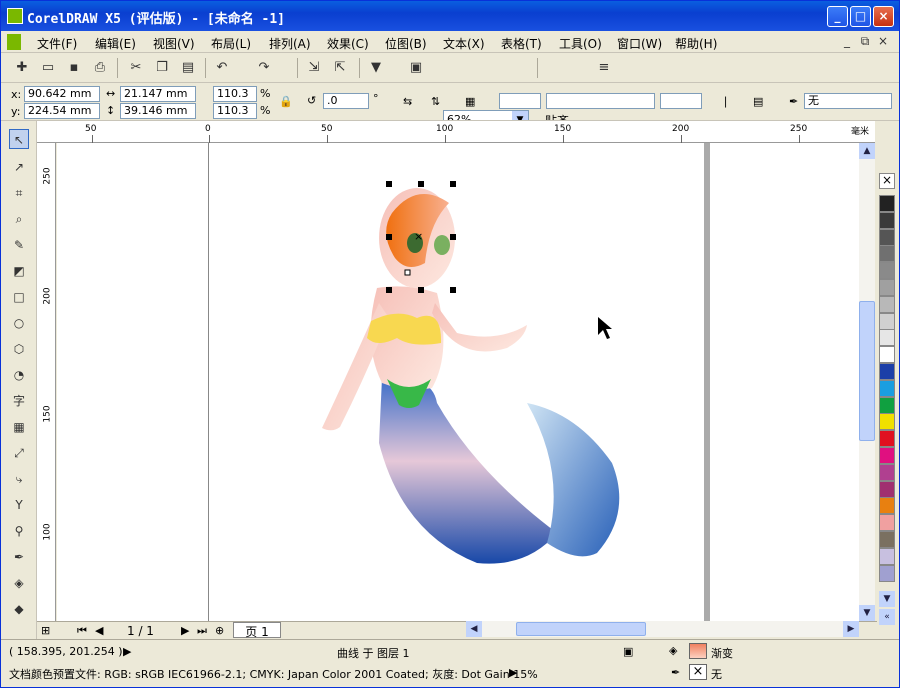  What do you see at coordinates (290, 43) in the screenshot?
I see `menu-arrange: 排列(A)` at bounding box center [290, 43].